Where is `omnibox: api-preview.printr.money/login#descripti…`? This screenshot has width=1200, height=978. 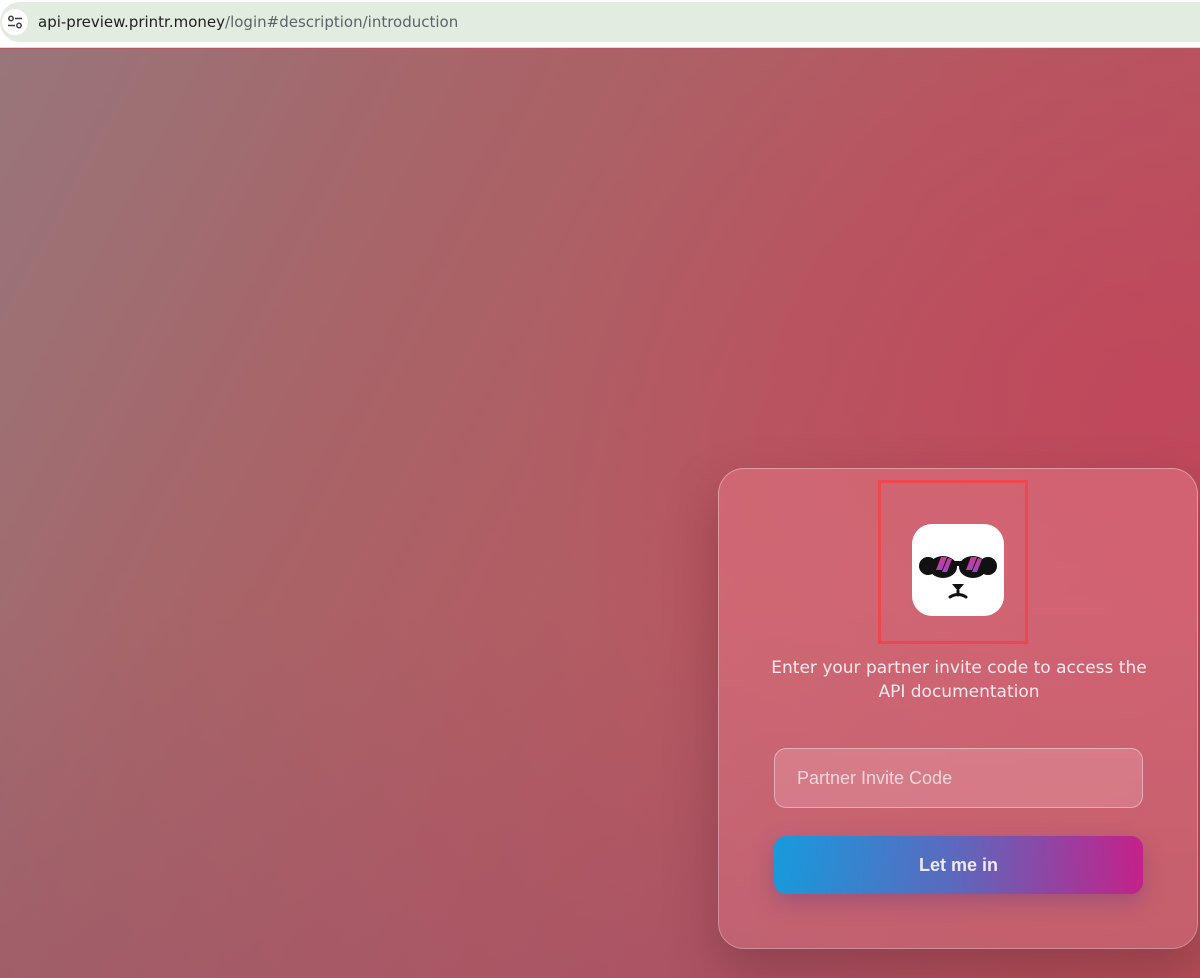 omnibox: api-preview.printr.money/login#descripti… is located at coordinates (600, 22).